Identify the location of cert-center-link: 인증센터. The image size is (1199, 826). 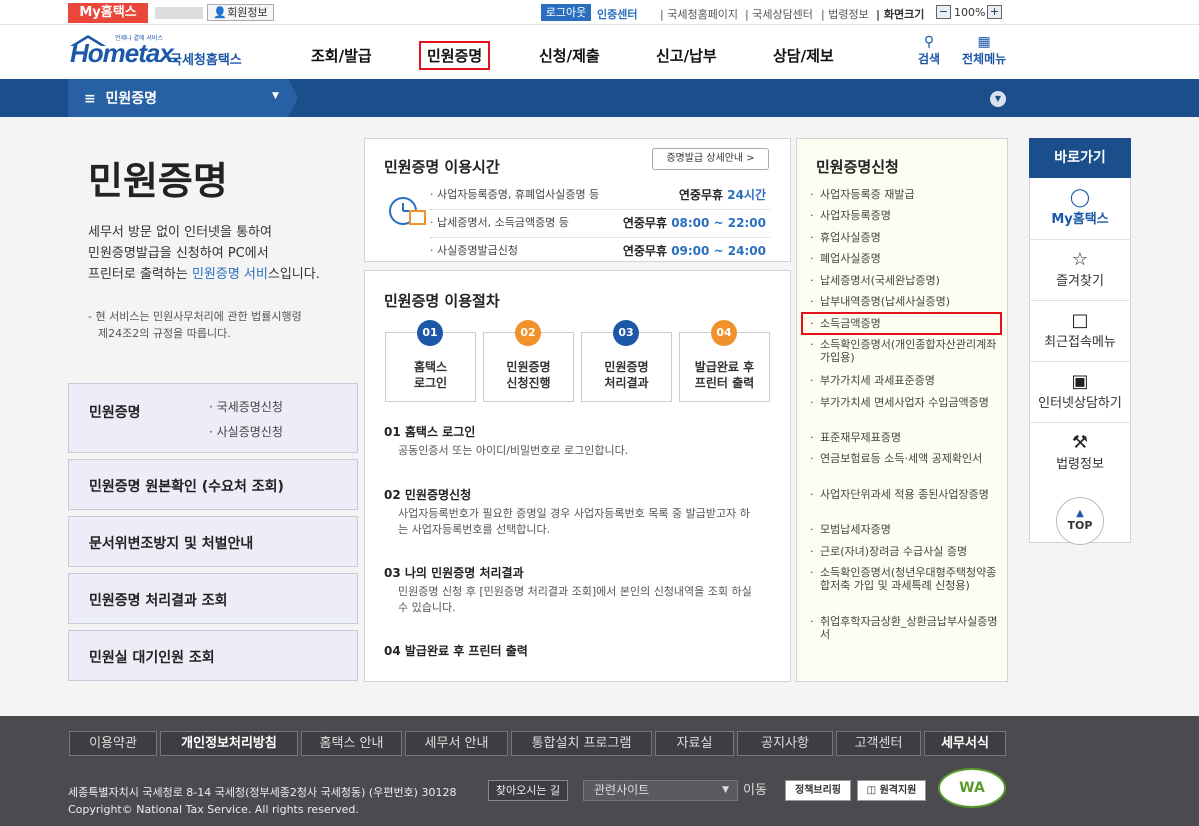
(617, 14).